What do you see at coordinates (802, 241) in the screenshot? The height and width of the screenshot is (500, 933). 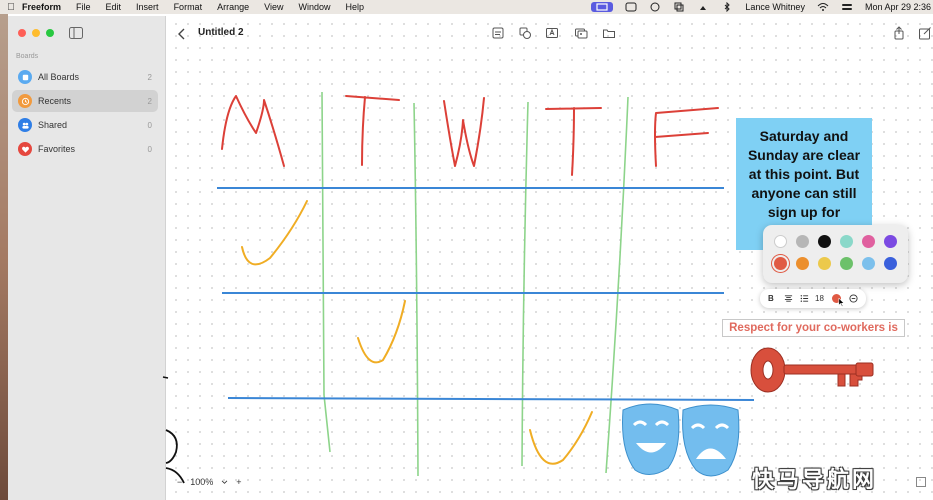 I see `color-swatch-gray` at bounding box center [802, 241].